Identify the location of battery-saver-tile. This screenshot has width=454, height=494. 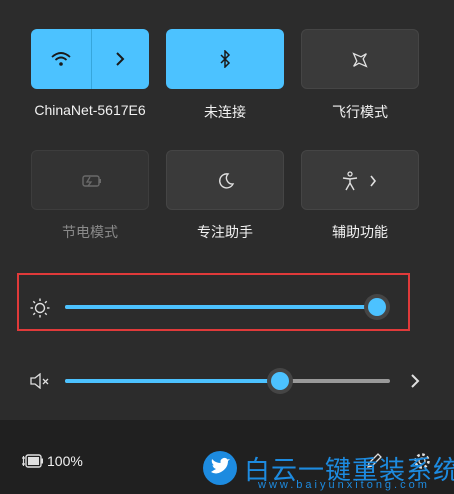
(90, 180).